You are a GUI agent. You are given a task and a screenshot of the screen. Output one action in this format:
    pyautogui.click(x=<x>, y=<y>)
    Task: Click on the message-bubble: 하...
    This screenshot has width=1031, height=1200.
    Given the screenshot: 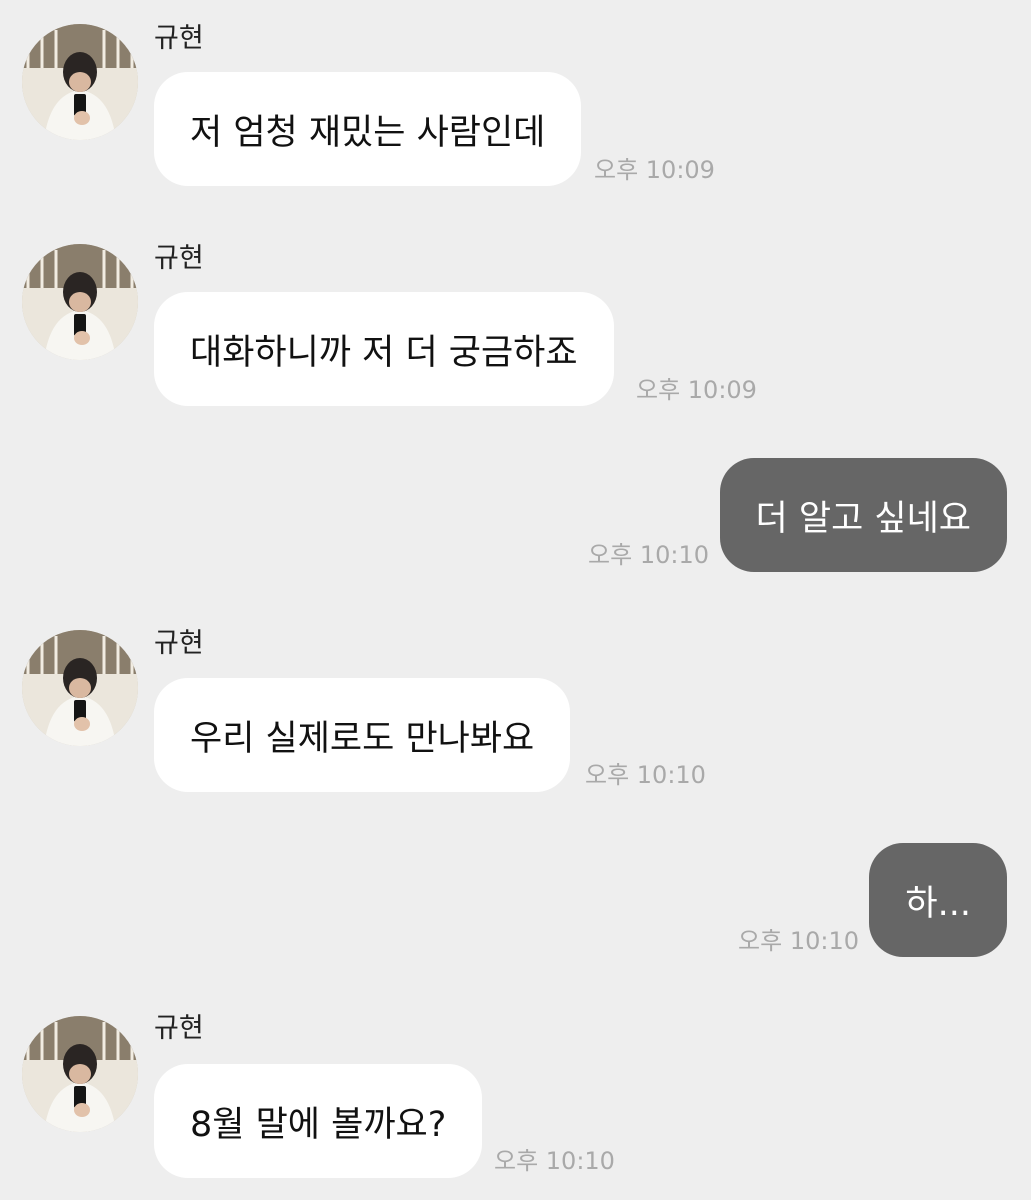 What is the action you would take?
    pyautogui.click(x=938, y=900)
    